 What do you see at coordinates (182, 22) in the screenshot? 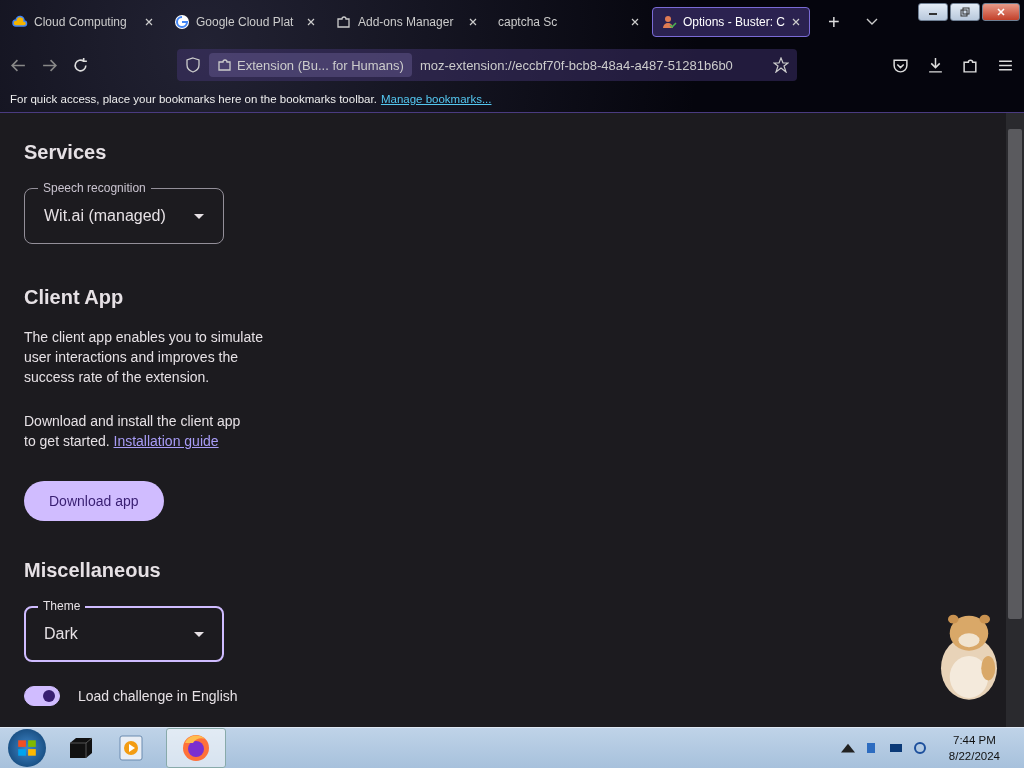
I see `google-icon` at bounding box center [182, 22].